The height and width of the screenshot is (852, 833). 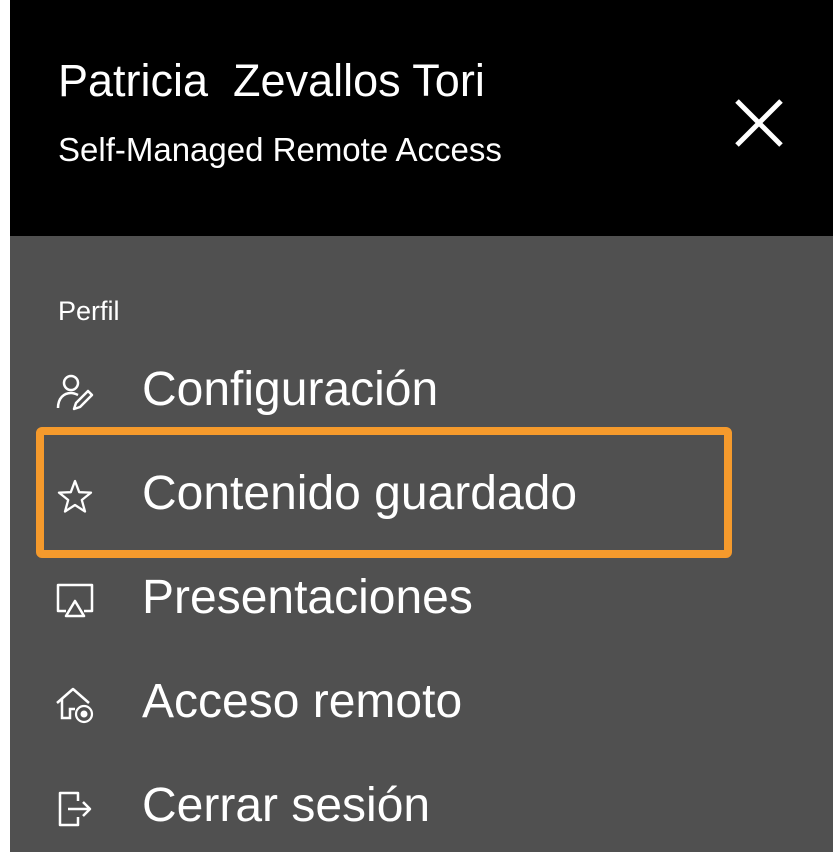 What do you see at coordinates (286, 805) in the screenshot?
I see `menu-item-label: Cerrar sesión` at bounding box center [286, 805].